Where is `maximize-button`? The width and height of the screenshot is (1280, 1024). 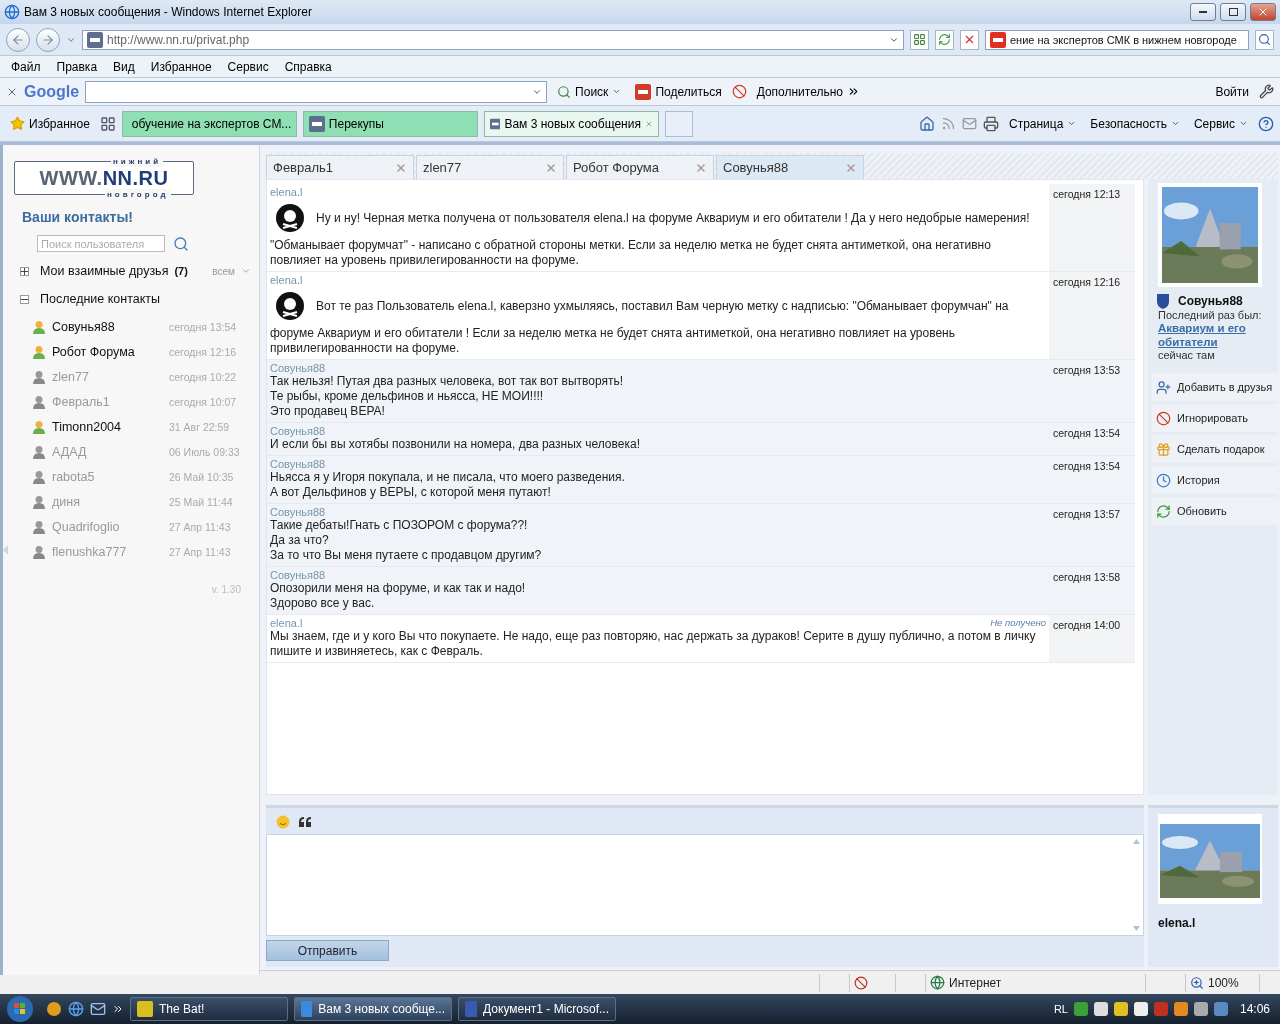 maximize-button is located at coordinates (1233, 12).